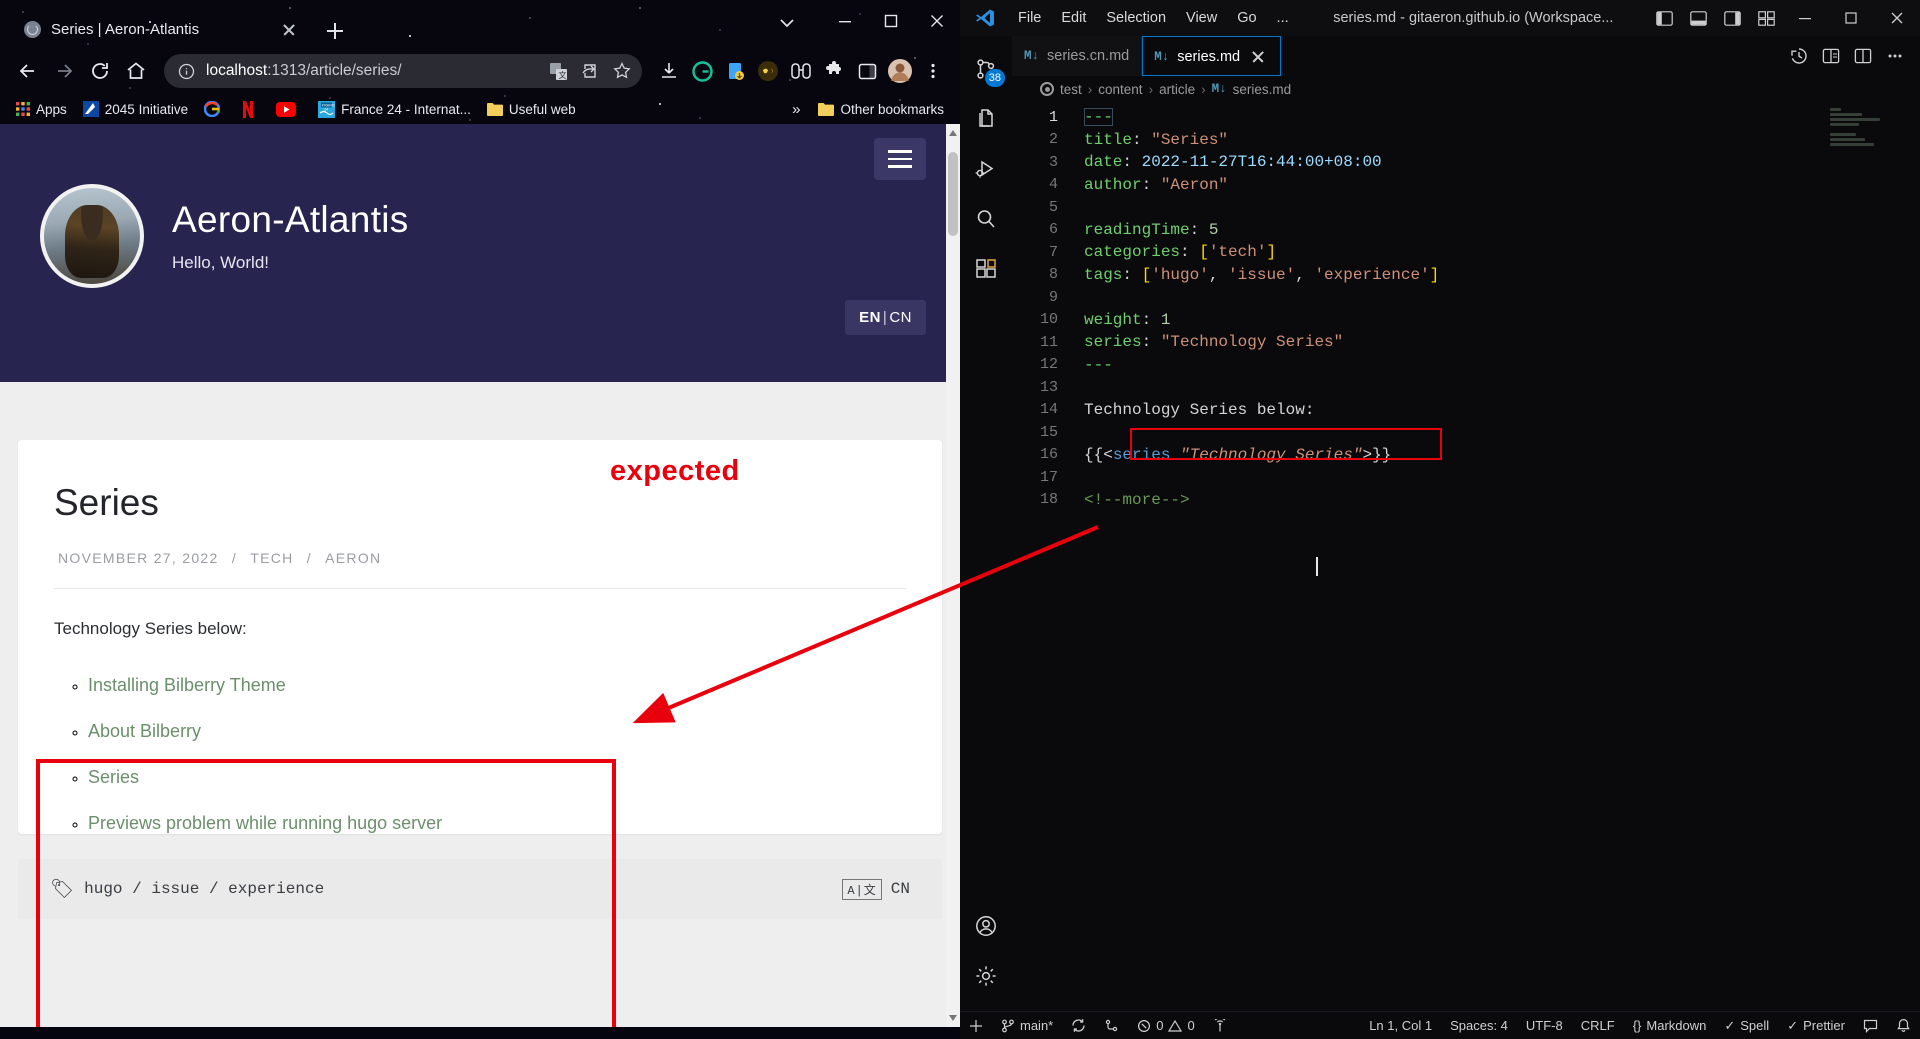 This screenshot has height=1039, width=1920. I want to click on close-tab-icon, so click(289, 29).